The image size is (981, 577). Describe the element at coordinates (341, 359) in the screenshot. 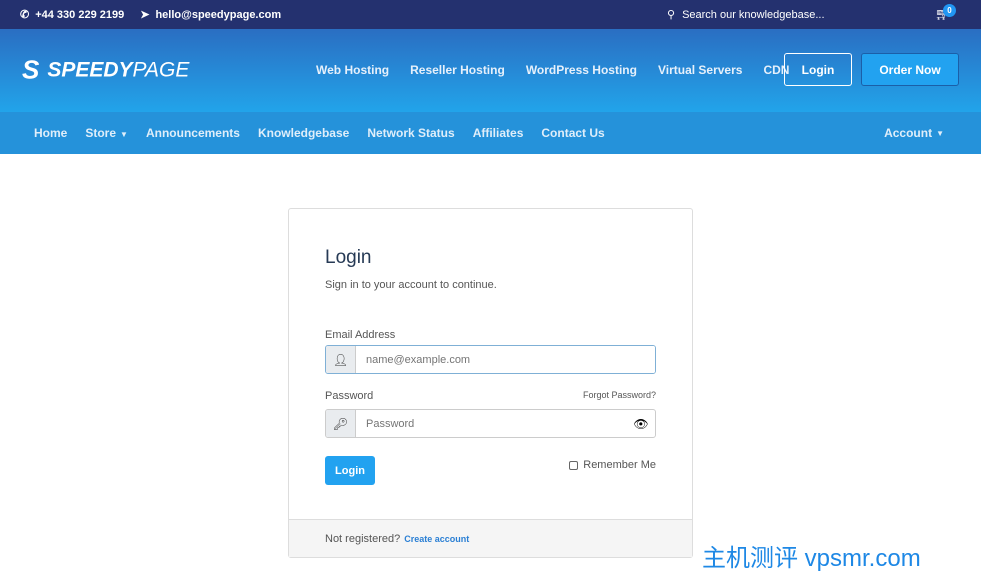

I see `user-icon: 👤︎` at that location.